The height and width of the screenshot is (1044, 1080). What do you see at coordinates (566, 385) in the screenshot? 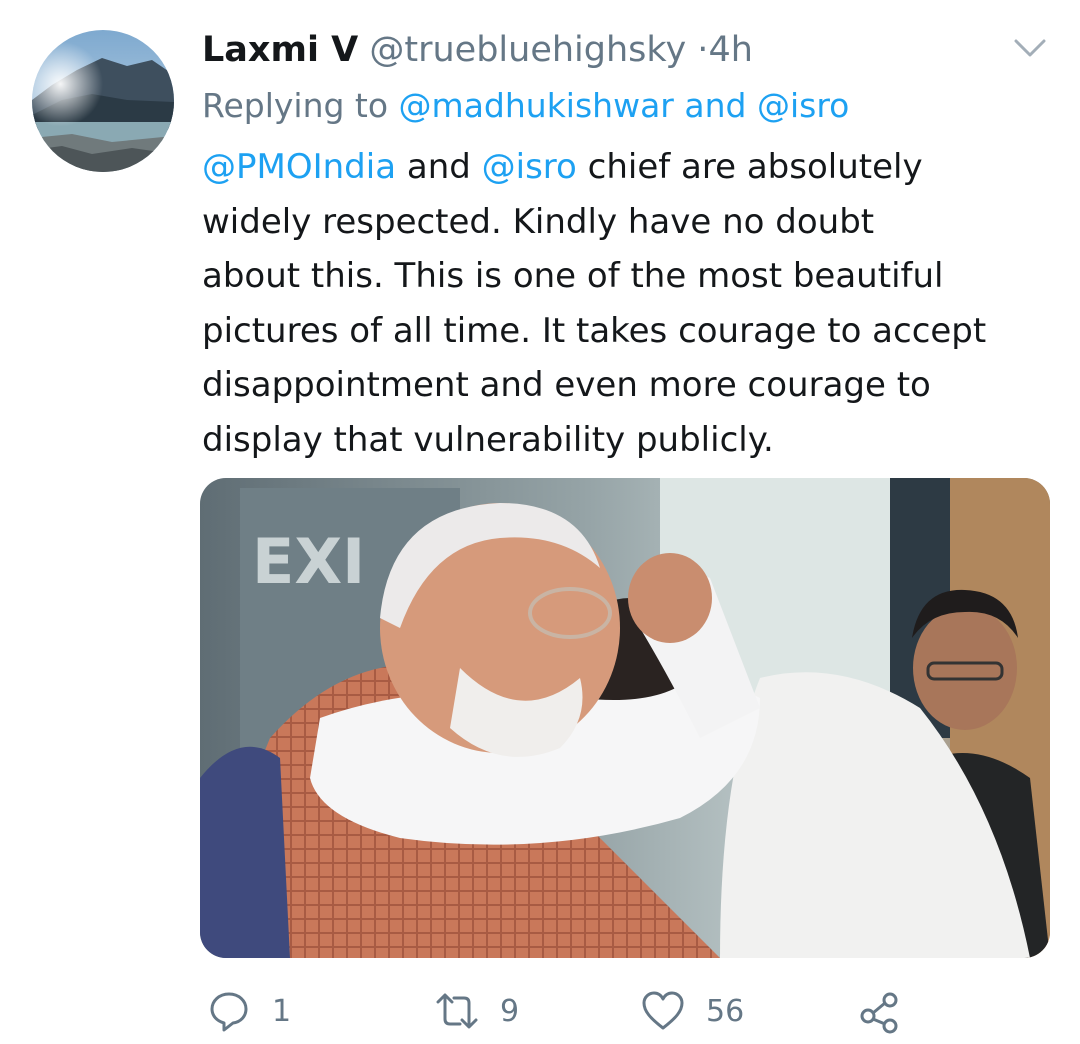
I see `tweet-text-line-5: disappointment and even more courage to` at bounding box center [566, 385].